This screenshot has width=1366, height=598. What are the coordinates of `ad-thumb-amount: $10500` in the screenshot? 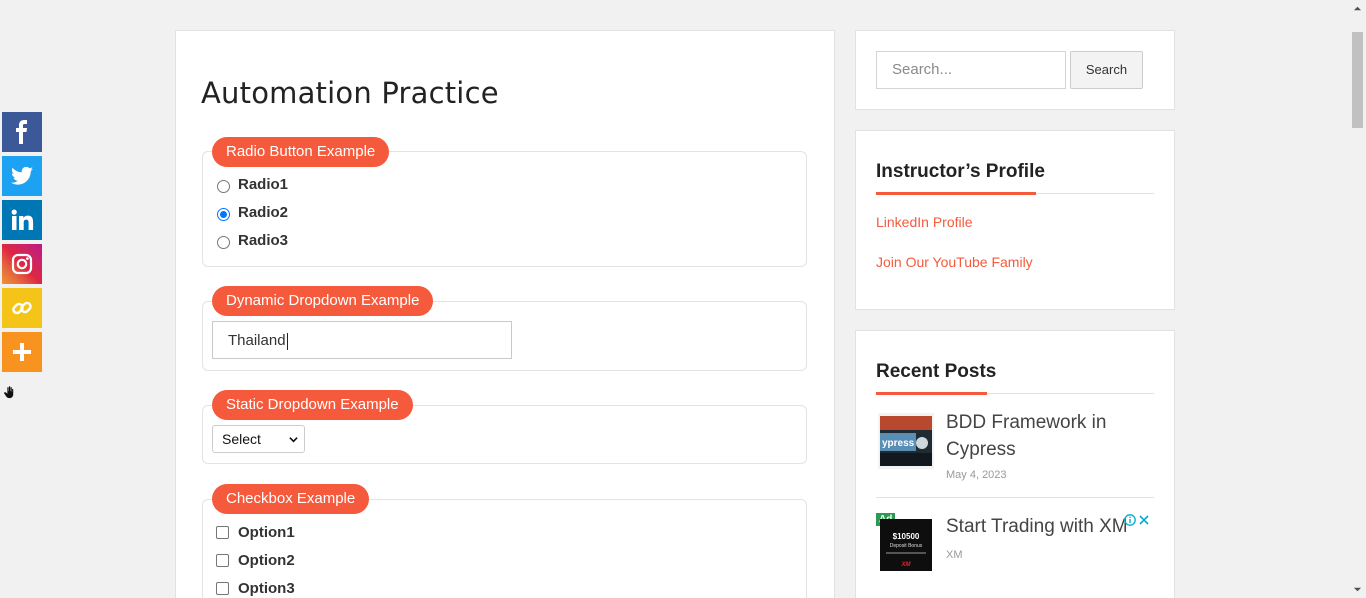 It's located at (906, 536).